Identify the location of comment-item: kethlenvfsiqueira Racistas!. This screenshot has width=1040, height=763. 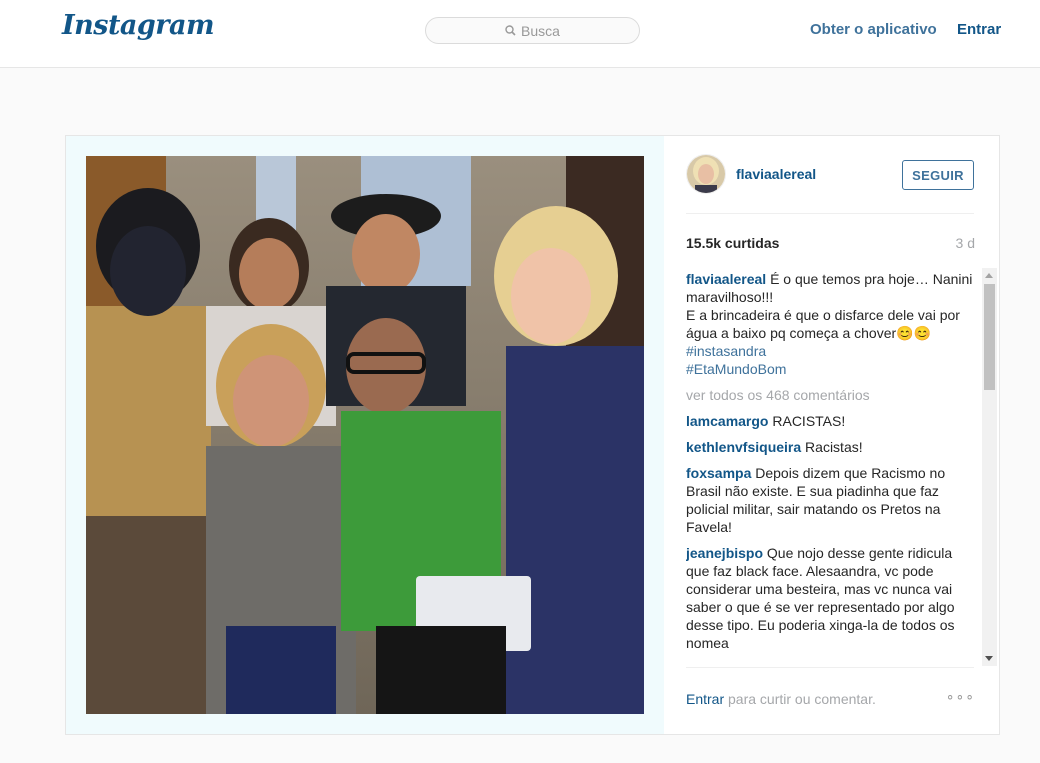
(831, 447).